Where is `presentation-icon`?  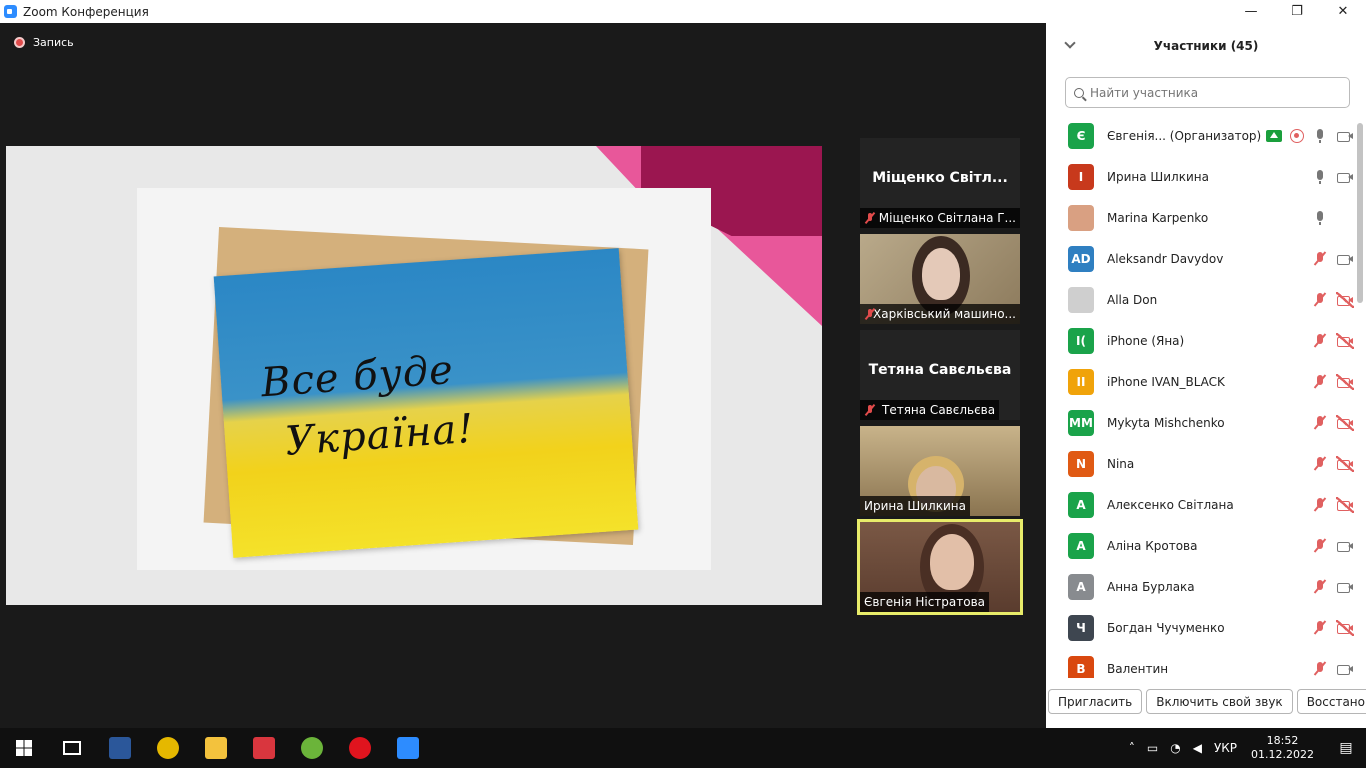 presentation-icon is located at coordinates (264, 748).